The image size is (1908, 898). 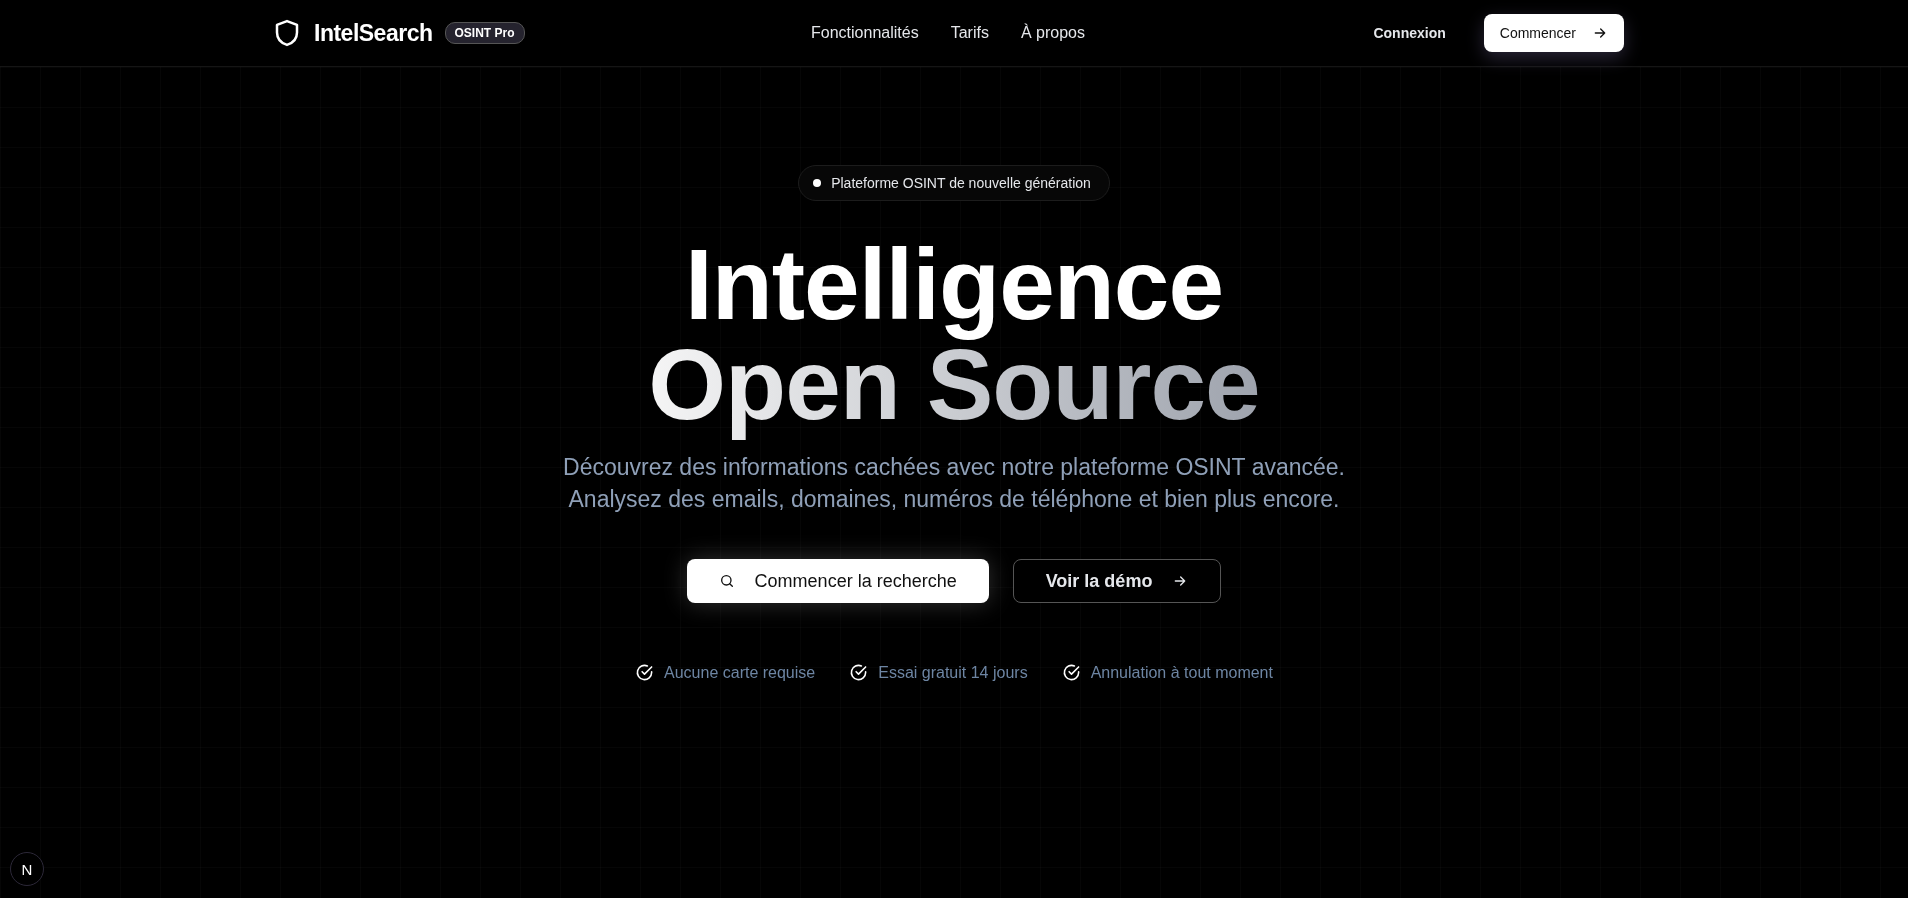 What do you see at coordinates (1181, 672) in the screenshot?
I see `feature-text: Annulation à tout moment` at bounding box center [1181, 672].